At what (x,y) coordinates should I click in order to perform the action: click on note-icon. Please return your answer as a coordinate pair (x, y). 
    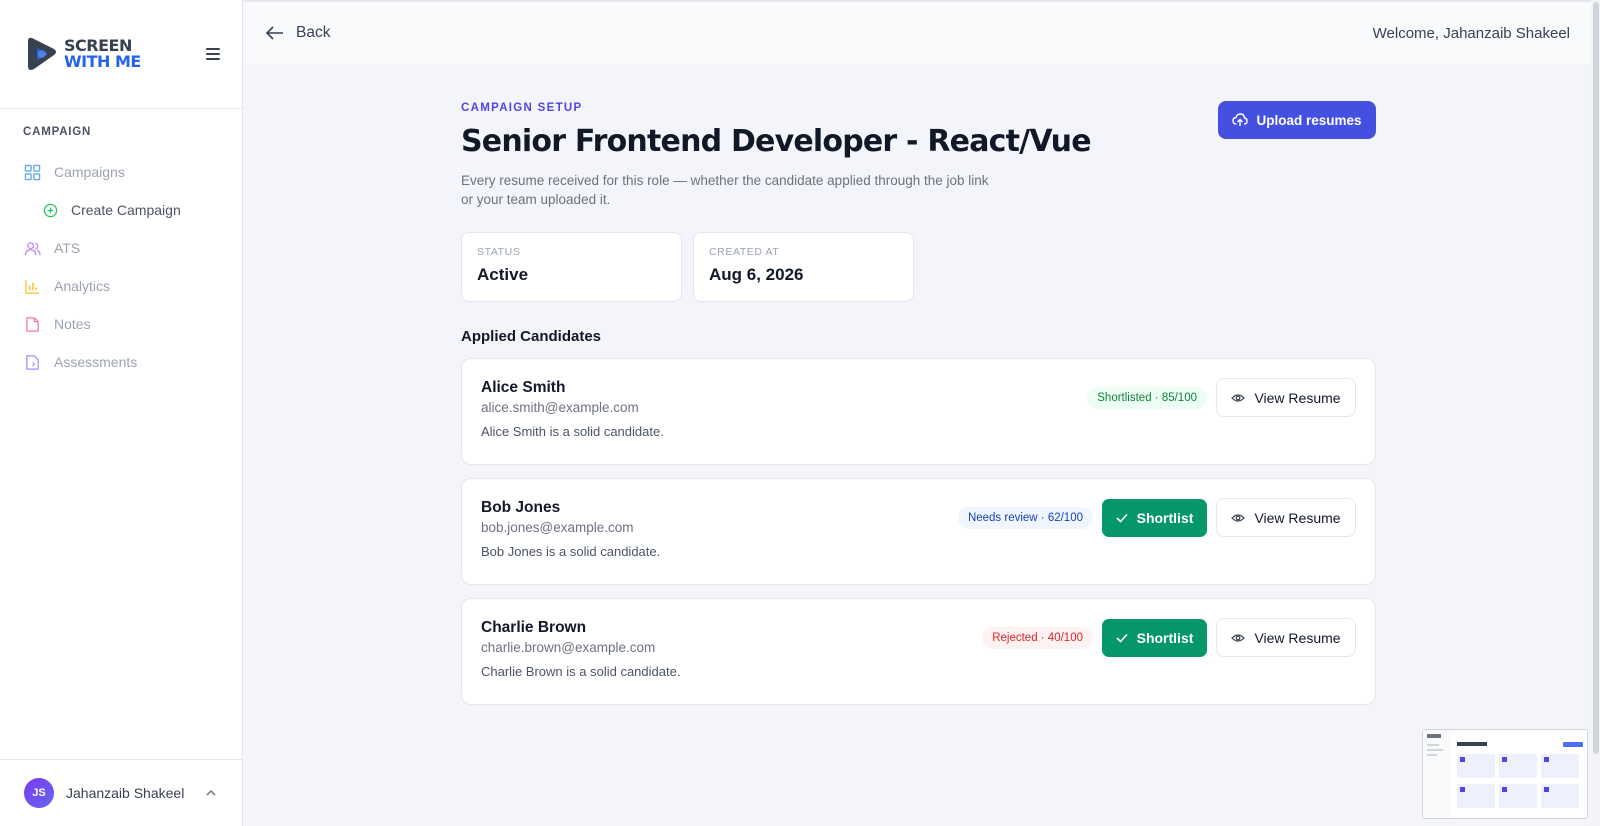
    Looking at the image, I should click on (32, 324).